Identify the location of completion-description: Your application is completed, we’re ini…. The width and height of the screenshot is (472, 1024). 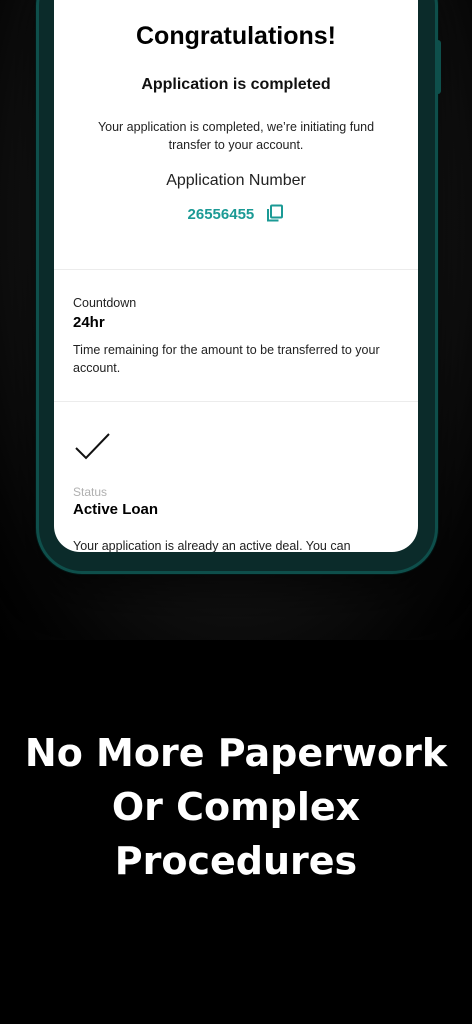
(236, 136).